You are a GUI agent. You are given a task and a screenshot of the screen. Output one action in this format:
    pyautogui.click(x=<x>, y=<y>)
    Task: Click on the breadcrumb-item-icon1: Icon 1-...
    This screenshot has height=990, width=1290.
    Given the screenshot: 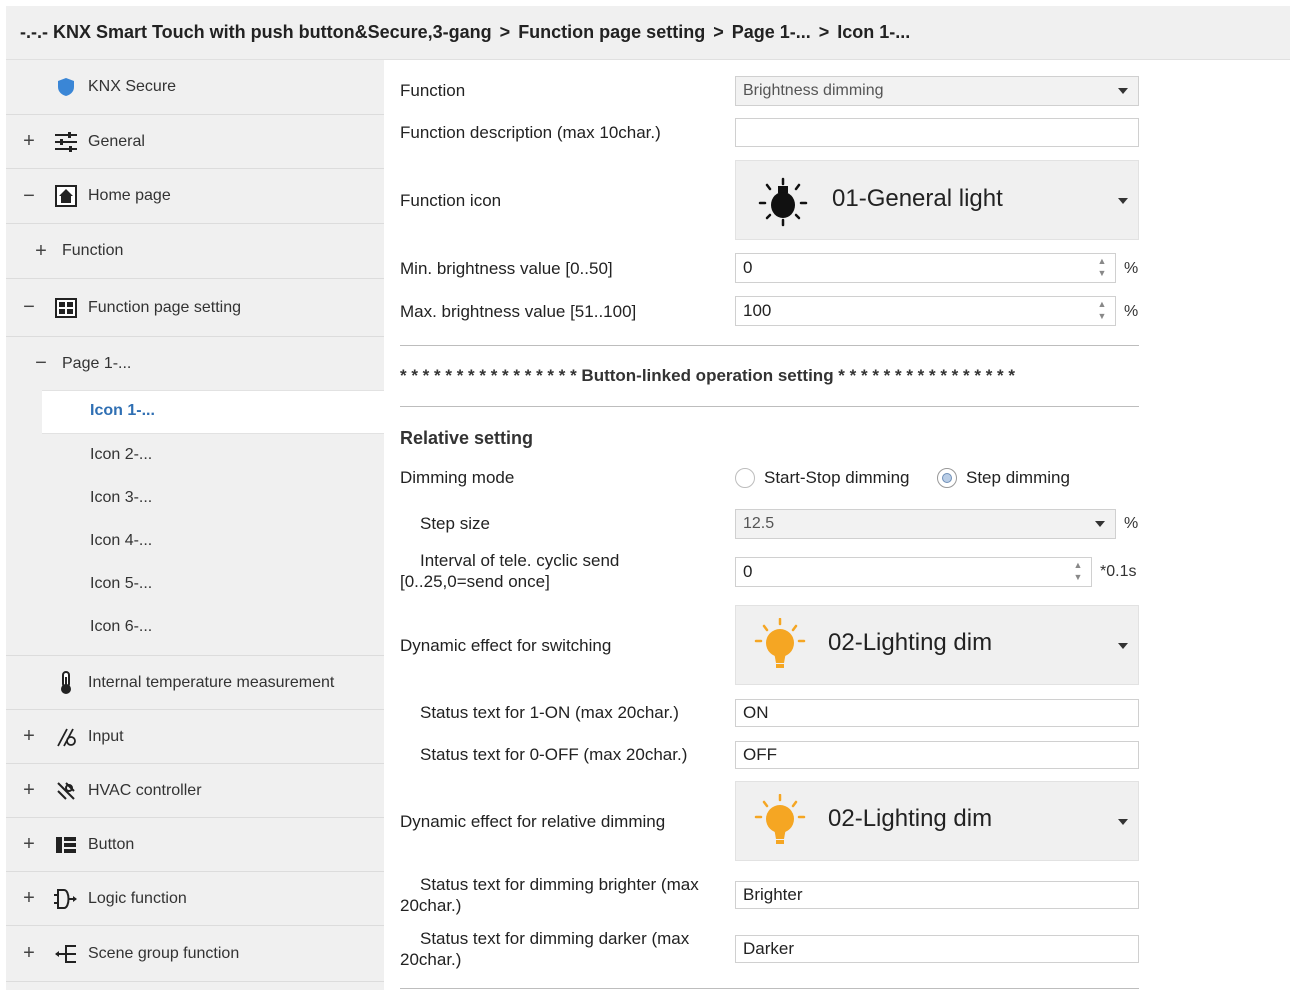 What is the action you would take?
    pyautogui.click(x=873, y=32)
    